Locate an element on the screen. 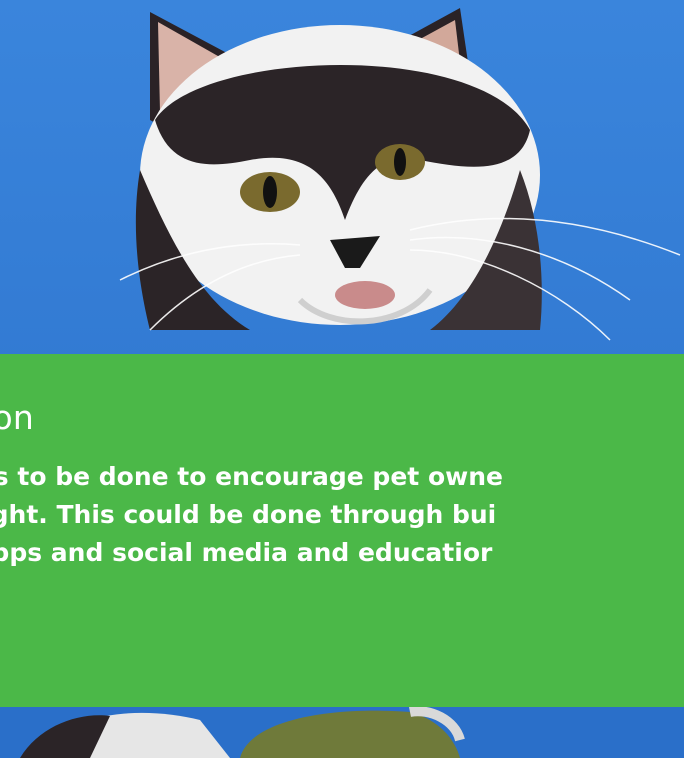 This screenshot has height=758, width=684. card-body-line: weight. This could be done through bui is located at coordinates (248, 514).